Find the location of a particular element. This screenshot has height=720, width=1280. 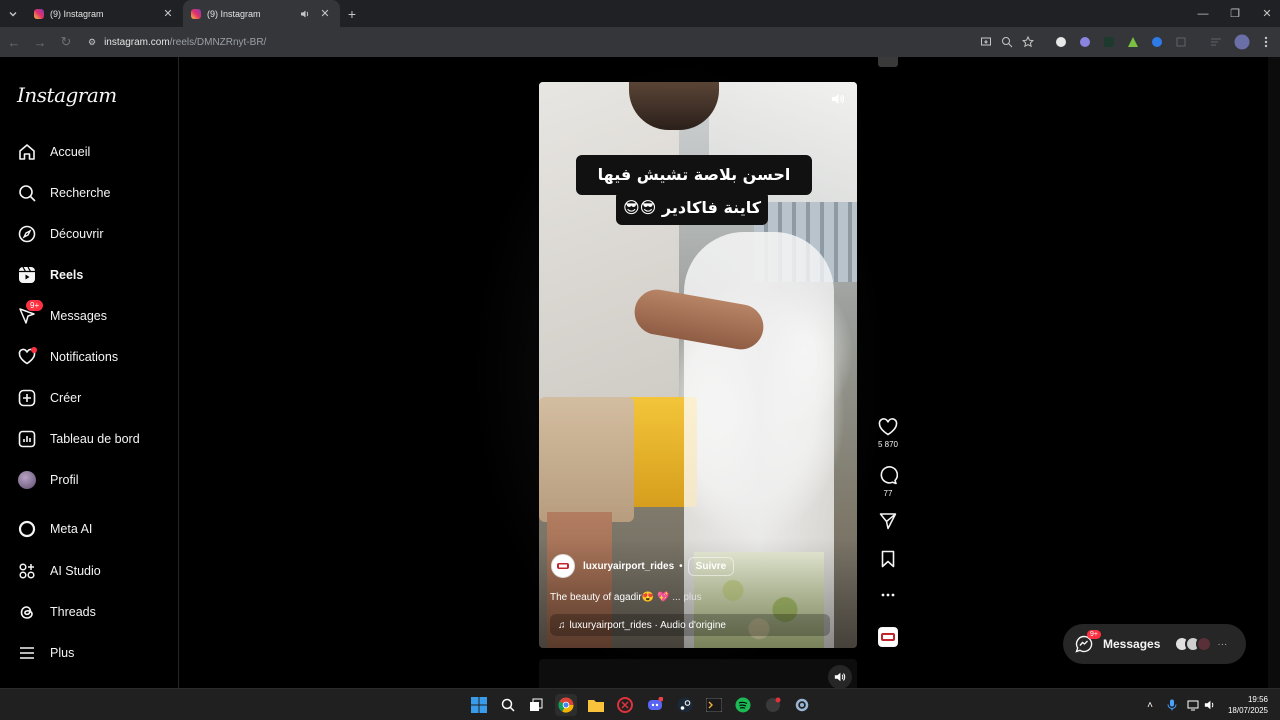

profile-avatar is located at coordinates (1242, 42).